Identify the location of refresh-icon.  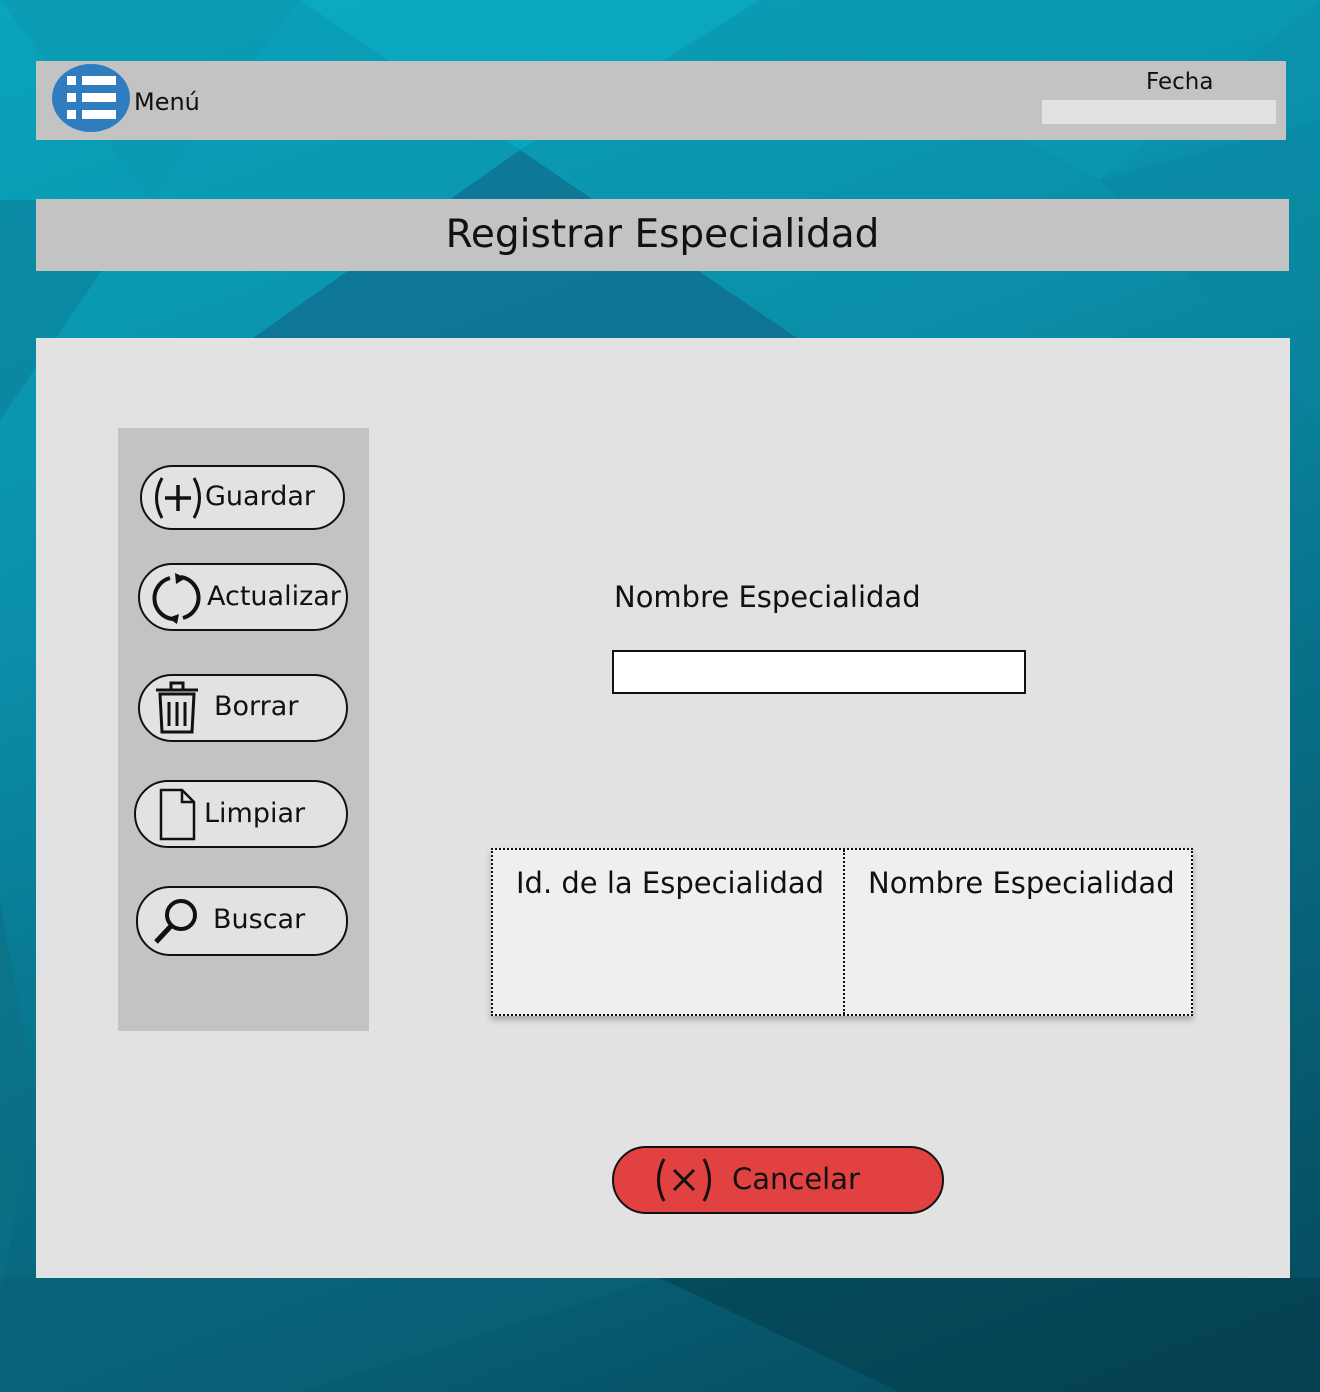
(176, 598).